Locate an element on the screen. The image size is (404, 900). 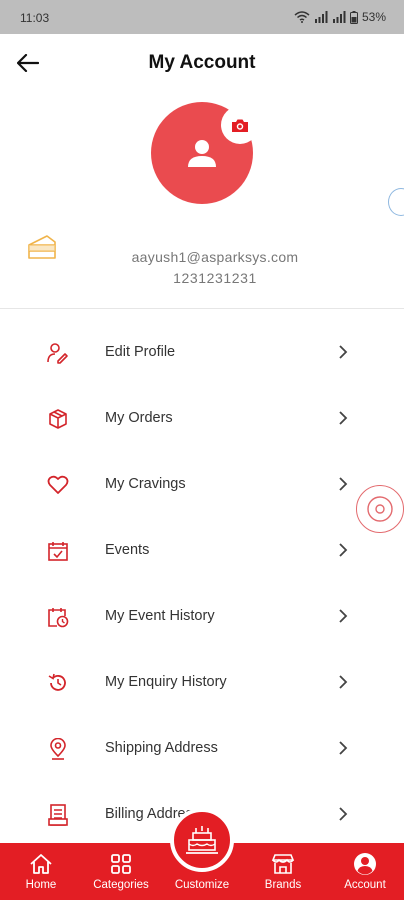
box-icon is located at coordinates (58, 419).